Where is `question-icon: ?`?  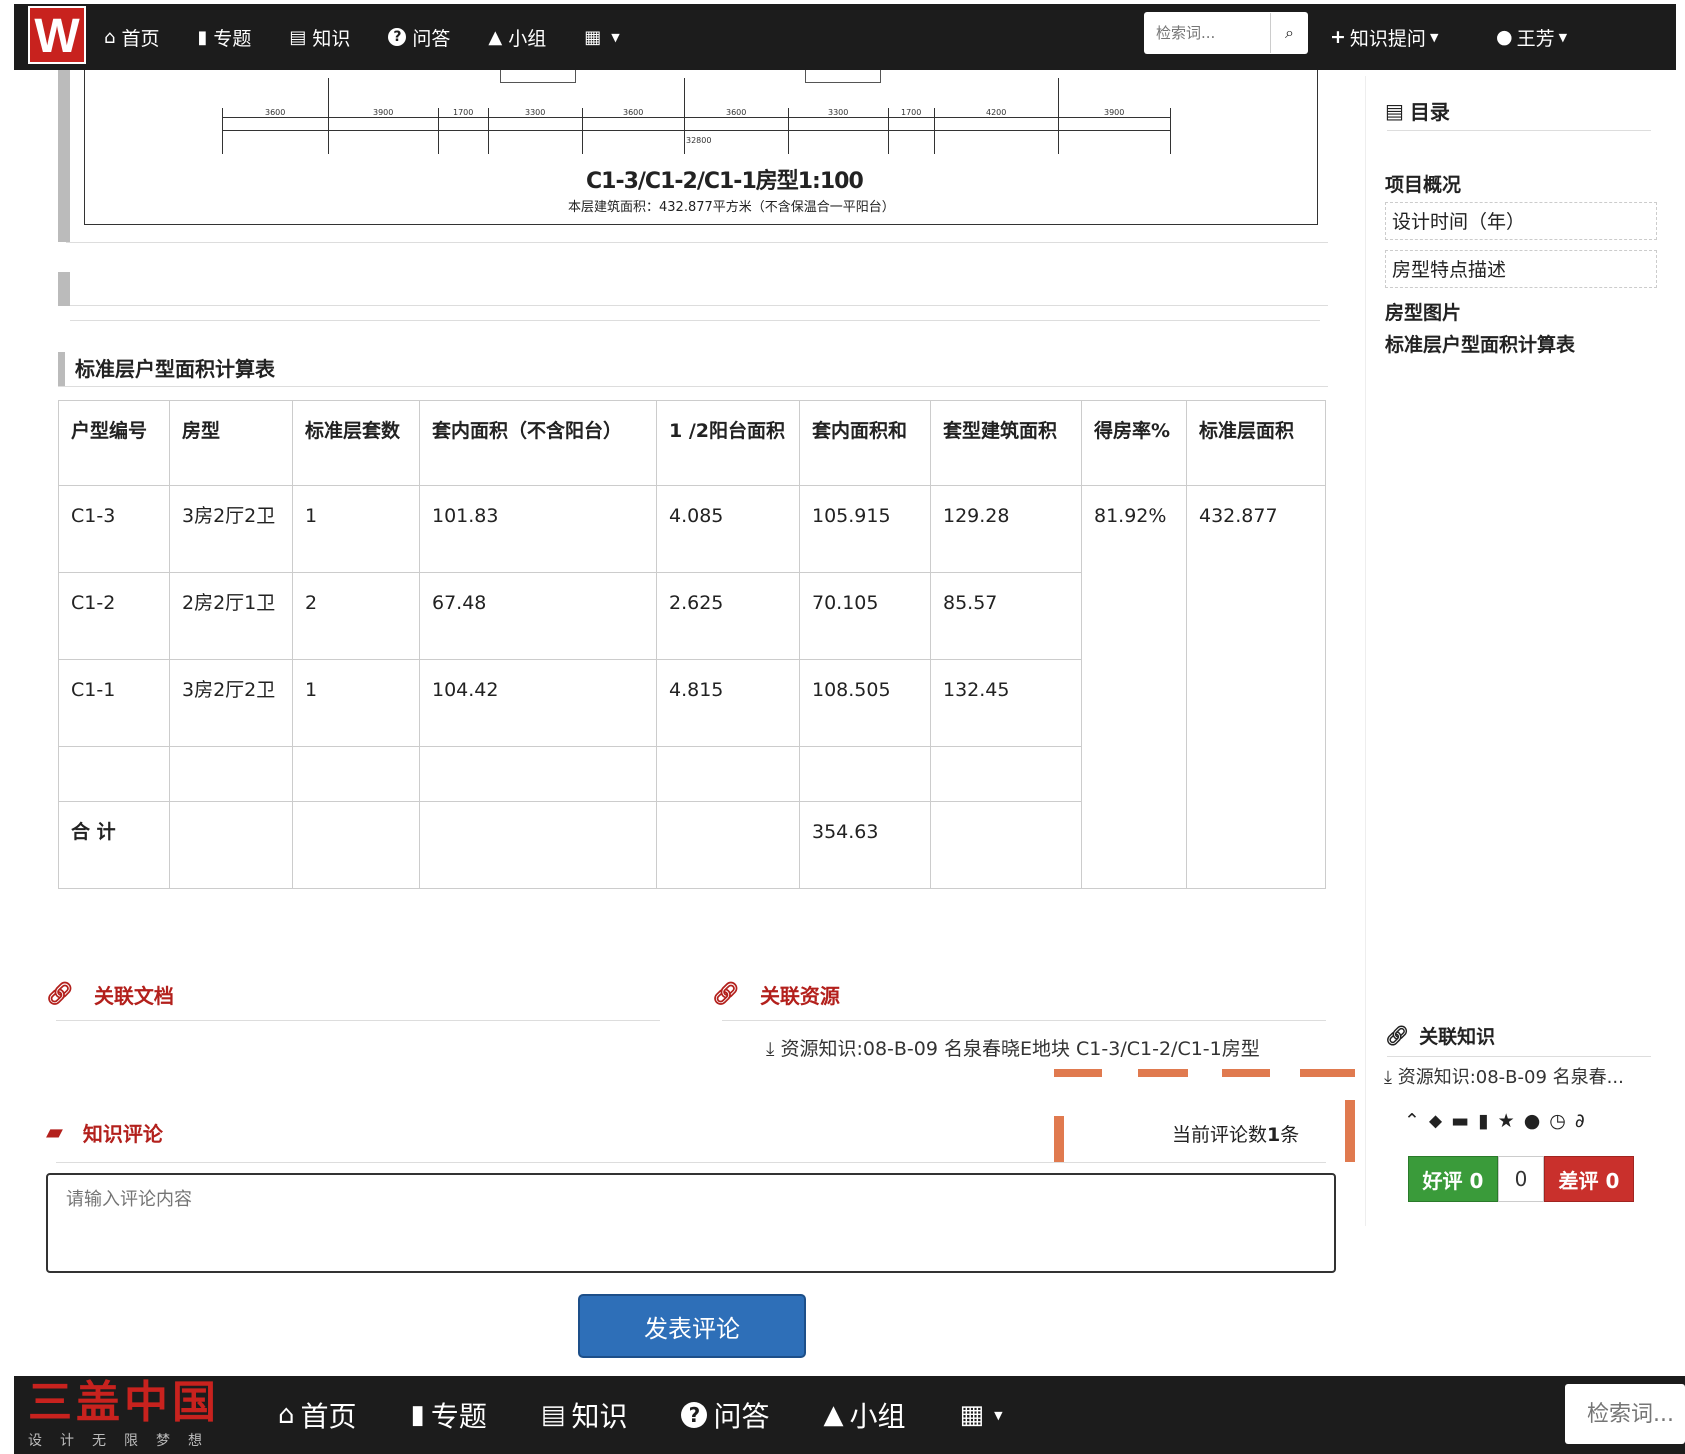 question-icon: ? is located at coordinates (694, 1415).